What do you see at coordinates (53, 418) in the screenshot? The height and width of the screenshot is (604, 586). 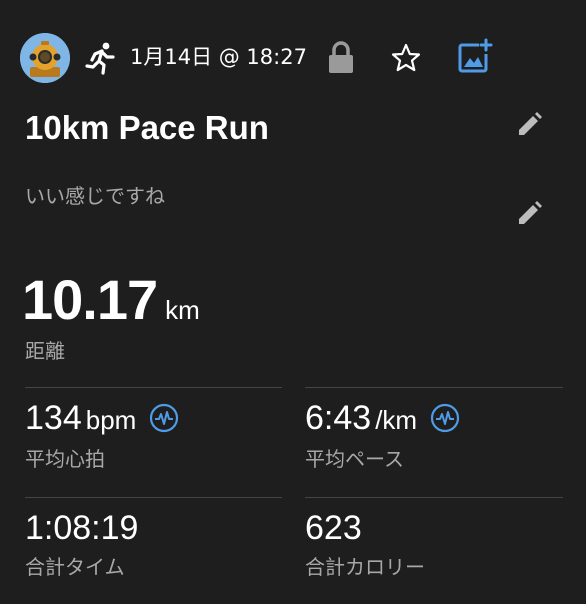 I see `avg-heart-rate-value: 134` at bounding box center [53, 418].